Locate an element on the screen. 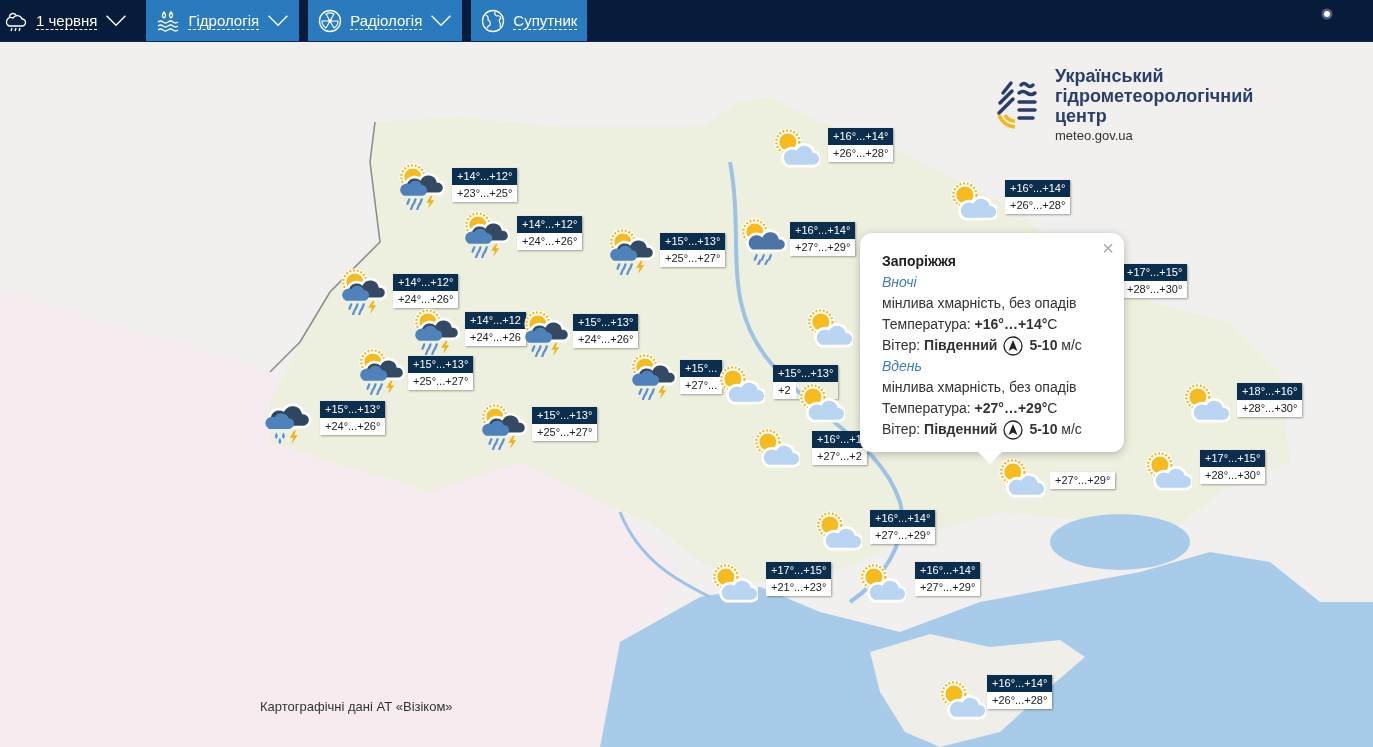 The width and height of the screenshot is (1373, 747). night-temperature: +18°...+16° is located at coordinates (1270, 391).